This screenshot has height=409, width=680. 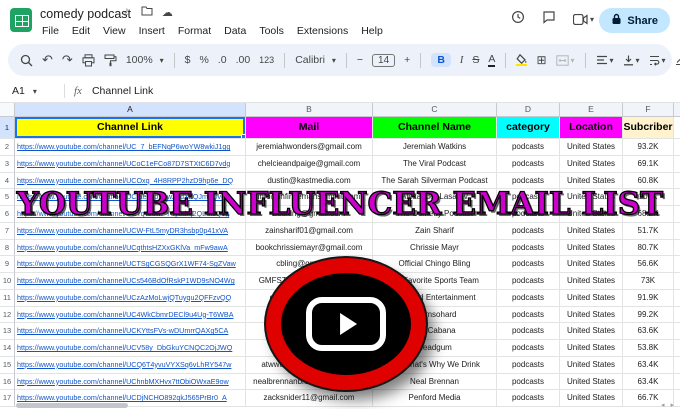 I want to click on meet-icon: ▾, so click(x=583, y=19).